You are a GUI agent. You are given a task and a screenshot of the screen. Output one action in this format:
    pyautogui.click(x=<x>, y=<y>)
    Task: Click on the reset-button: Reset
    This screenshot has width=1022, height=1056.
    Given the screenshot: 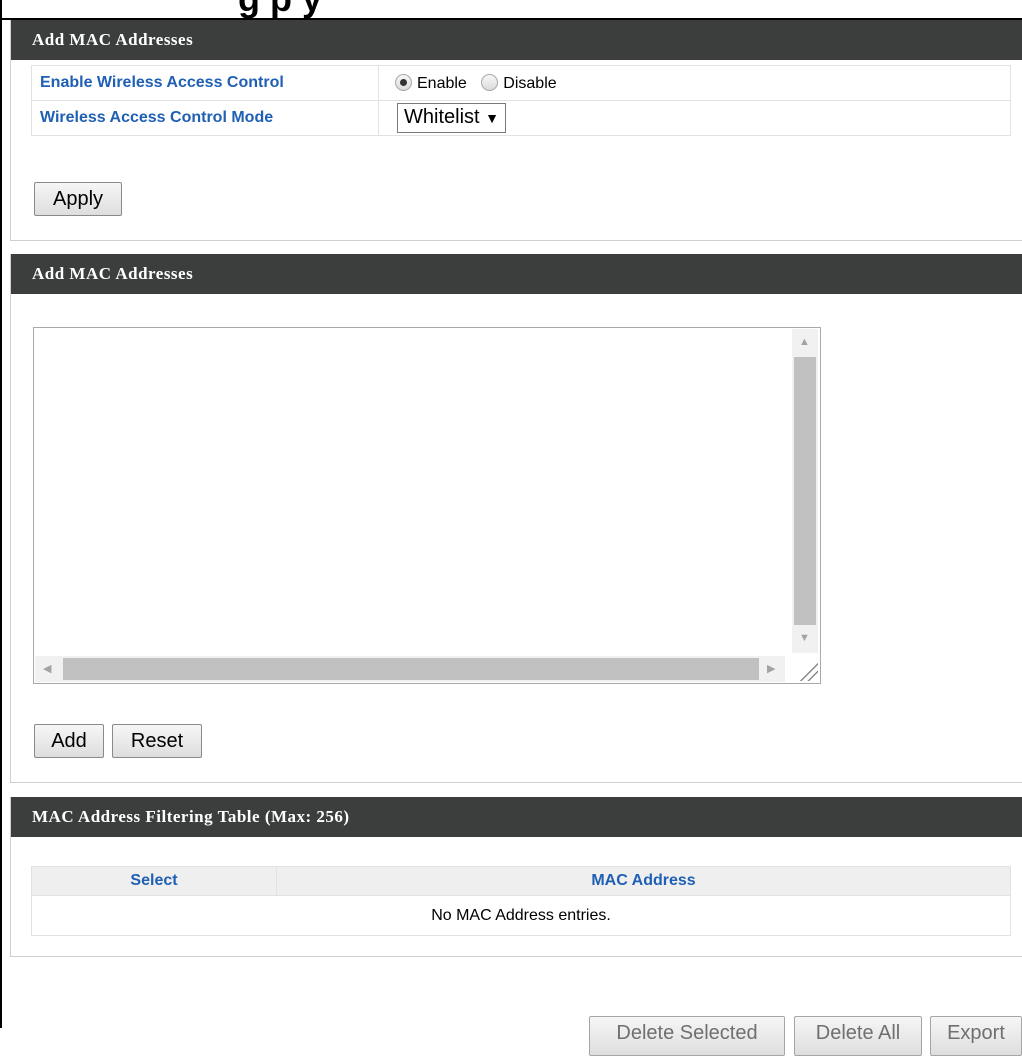 What is the action you would take?
    pyautogui.click(x=157, y=741)
    